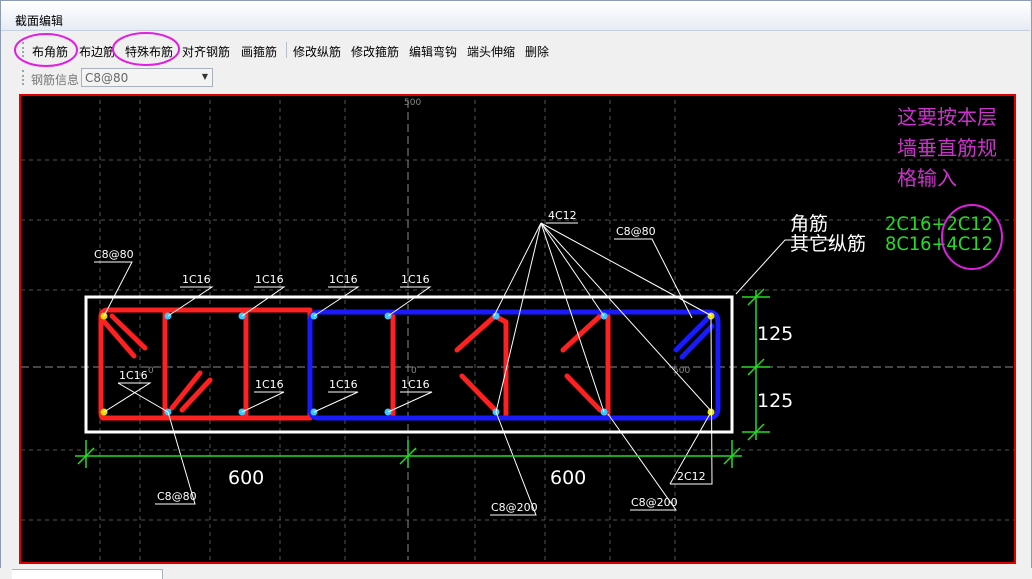 The height and width of the screenshot is (579, 1032). I want to click on label-1c16-c: 1C16, so click(343, 279).